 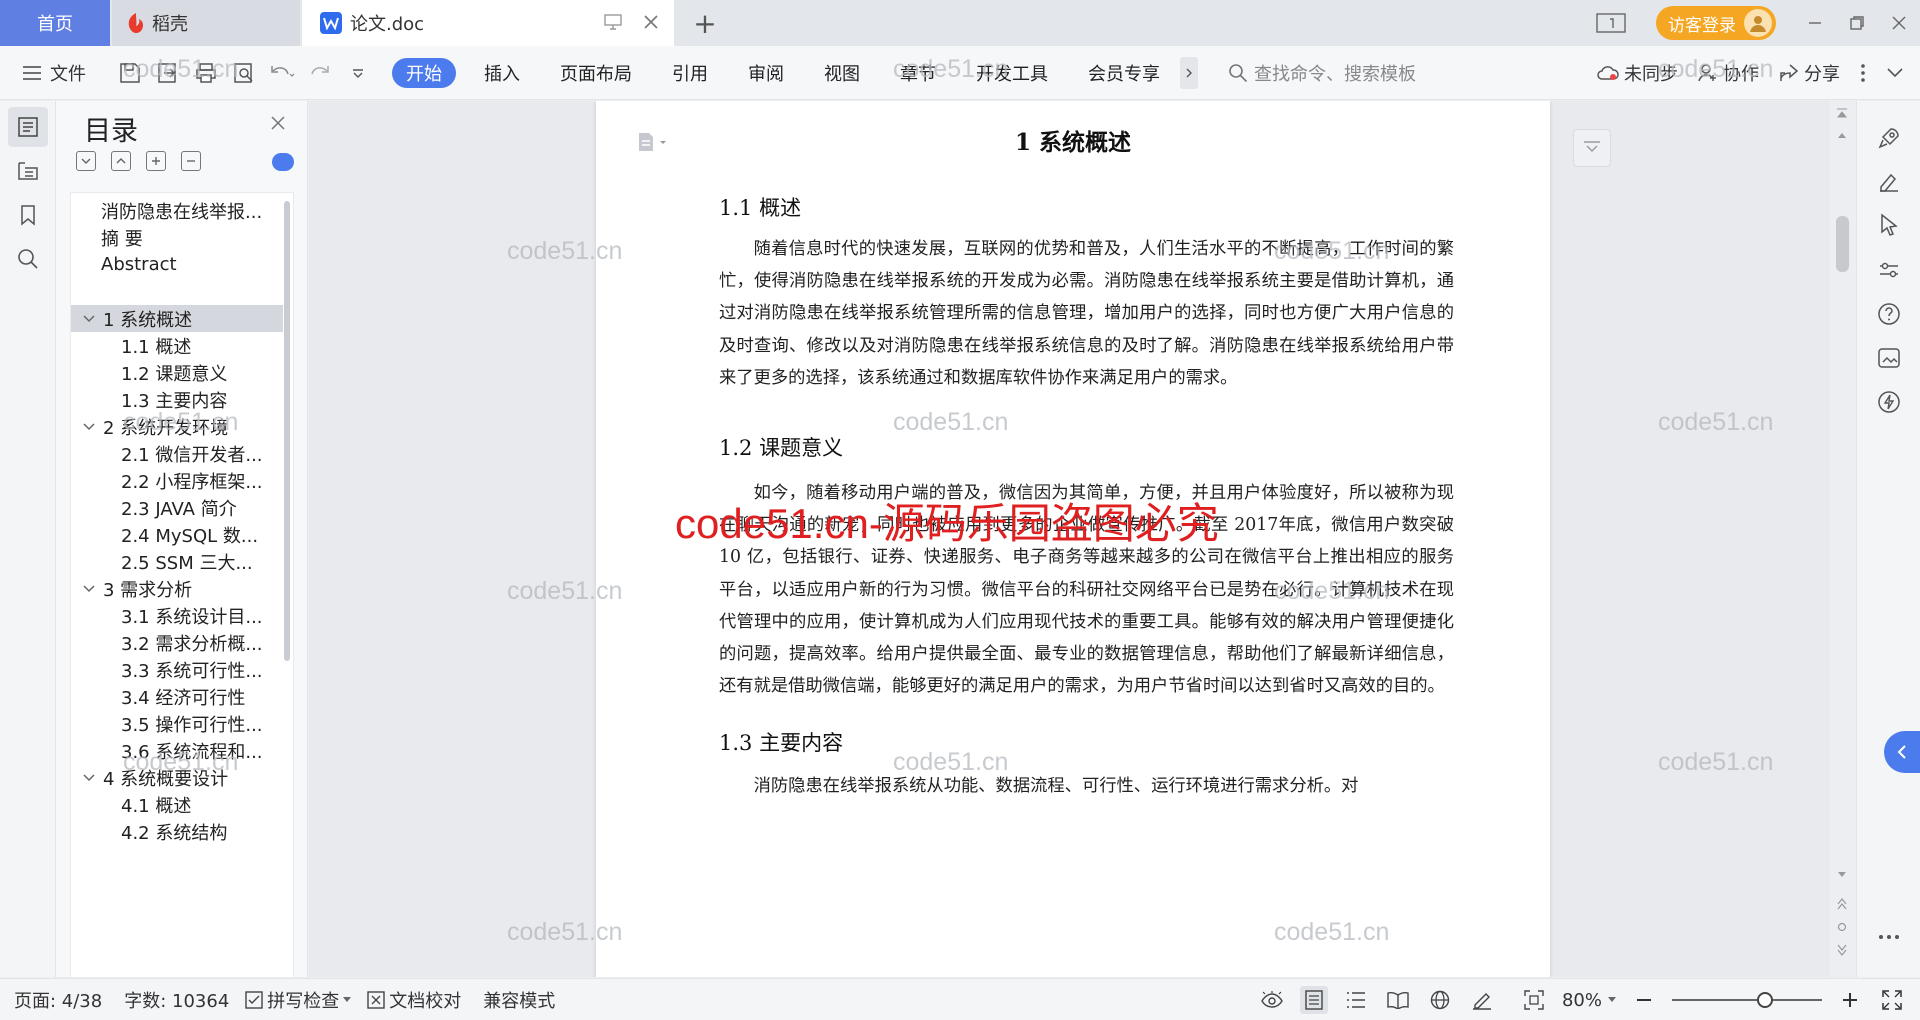 What do you see at coordinates (1842, 927) in the screenshot?
I see `select-browse-icon` at bounding box center [1842, 927].